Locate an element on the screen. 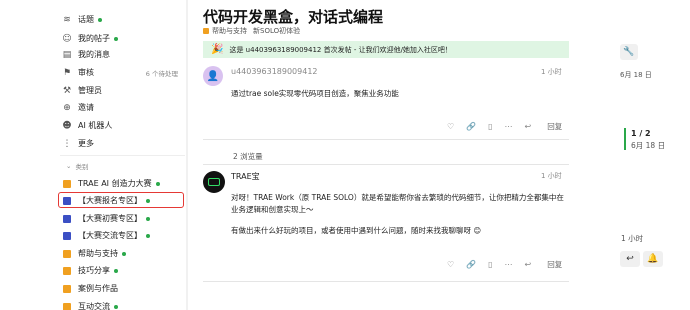 This screenshot has height=310, width=690. sidebar-item: ☺ 我的帖子 is located at coordinates (122, 38).